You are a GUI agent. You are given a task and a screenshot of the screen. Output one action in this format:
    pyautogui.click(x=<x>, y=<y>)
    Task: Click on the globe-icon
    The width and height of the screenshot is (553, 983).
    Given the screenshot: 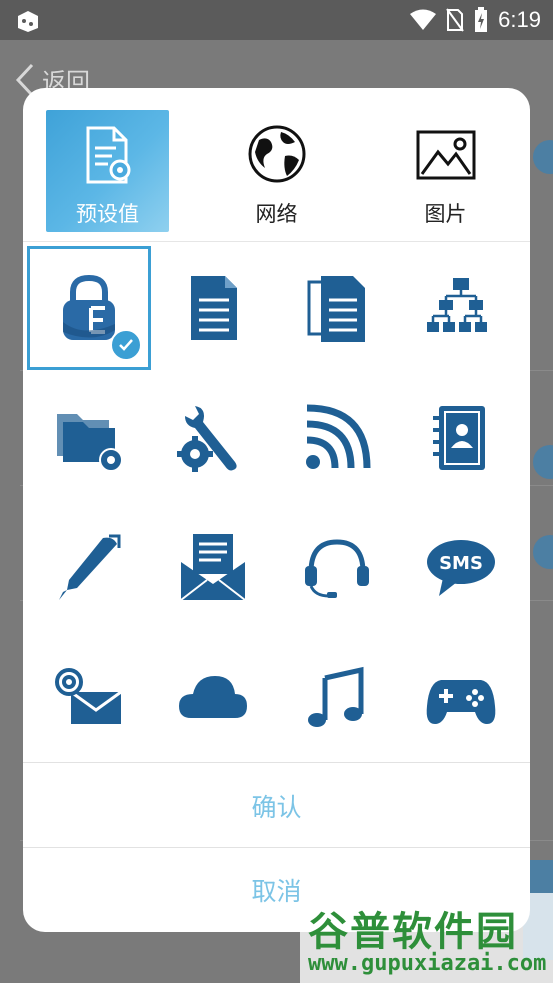 What is the action you would take?
    pyautogui.click(x=276, y=154)
    